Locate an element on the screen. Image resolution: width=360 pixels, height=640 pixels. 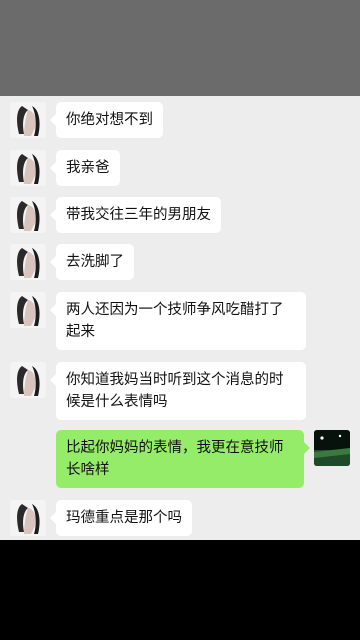
message-text: 你知道我妈当时听到这个消息的时候是什么表情吗 is located at coordinates (175, 391).